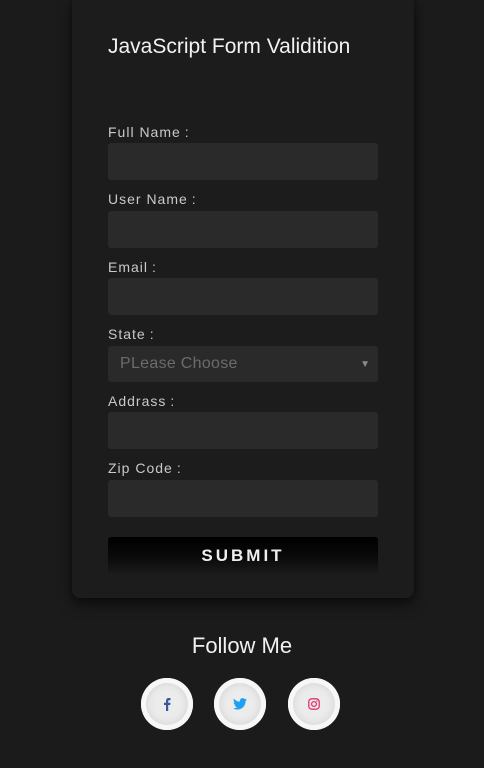 The height and width of the screenshot is (768, 484). I want to click on full-name-input, so click(243, 161).